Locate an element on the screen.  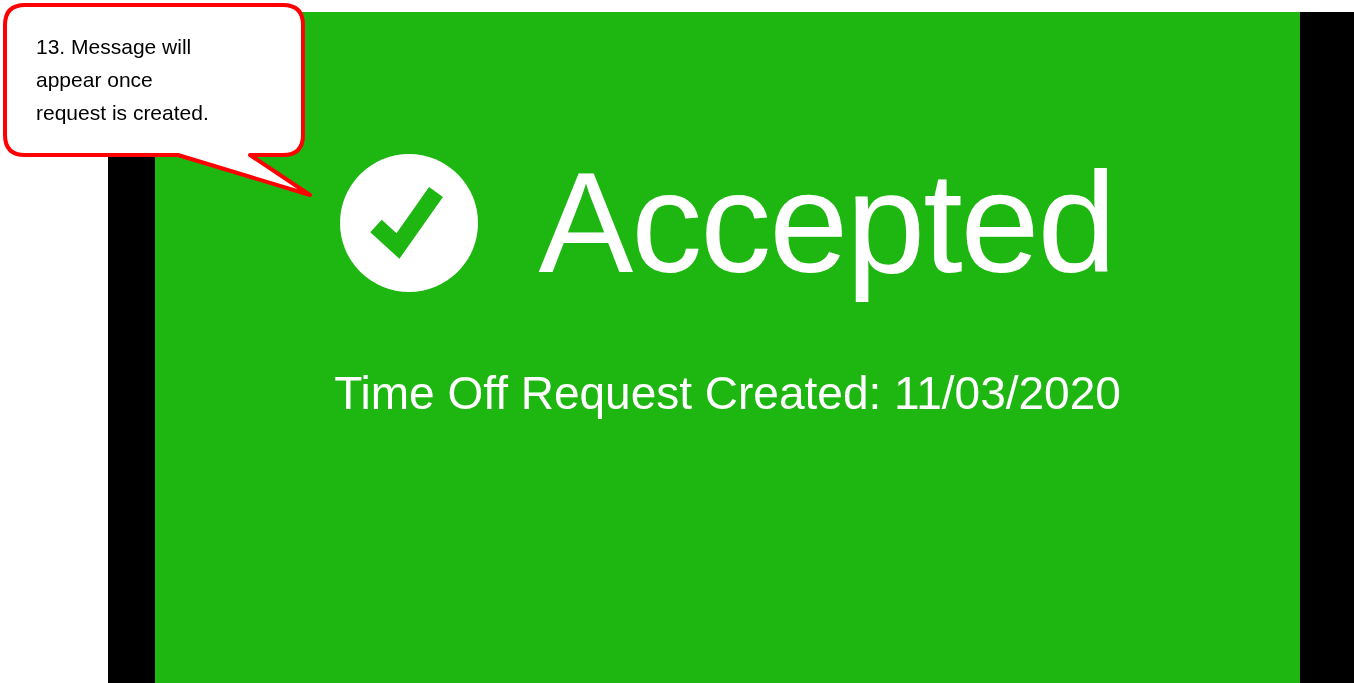
status-title: Accepted is located at coordinates (826, 223).